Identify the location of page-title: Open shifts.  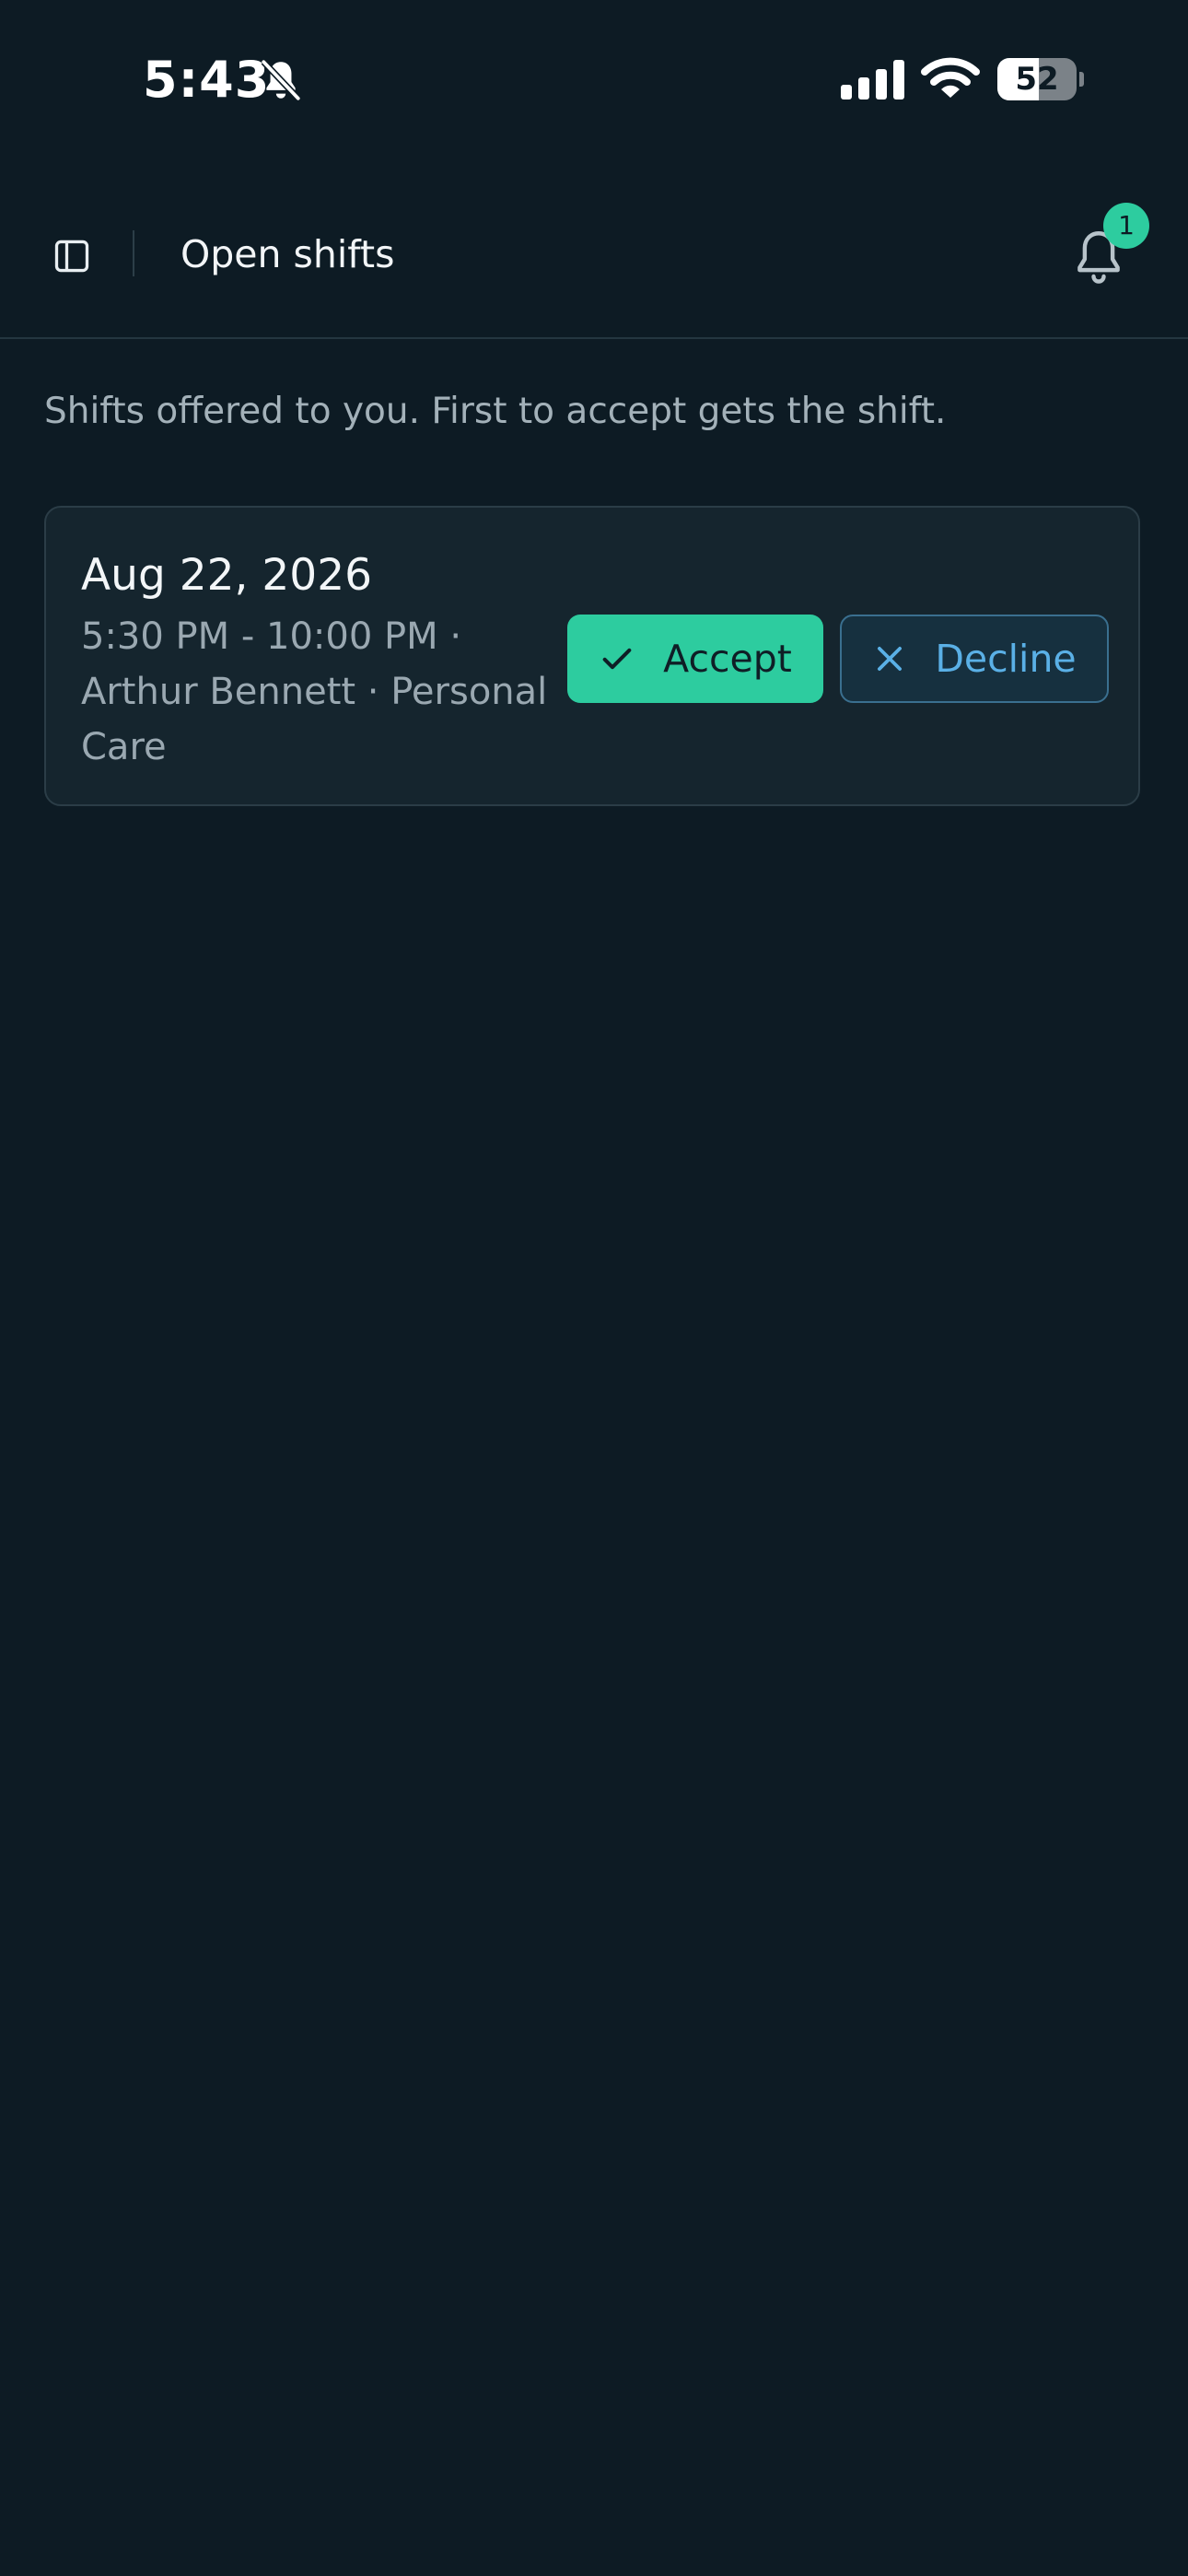
(288, 254).